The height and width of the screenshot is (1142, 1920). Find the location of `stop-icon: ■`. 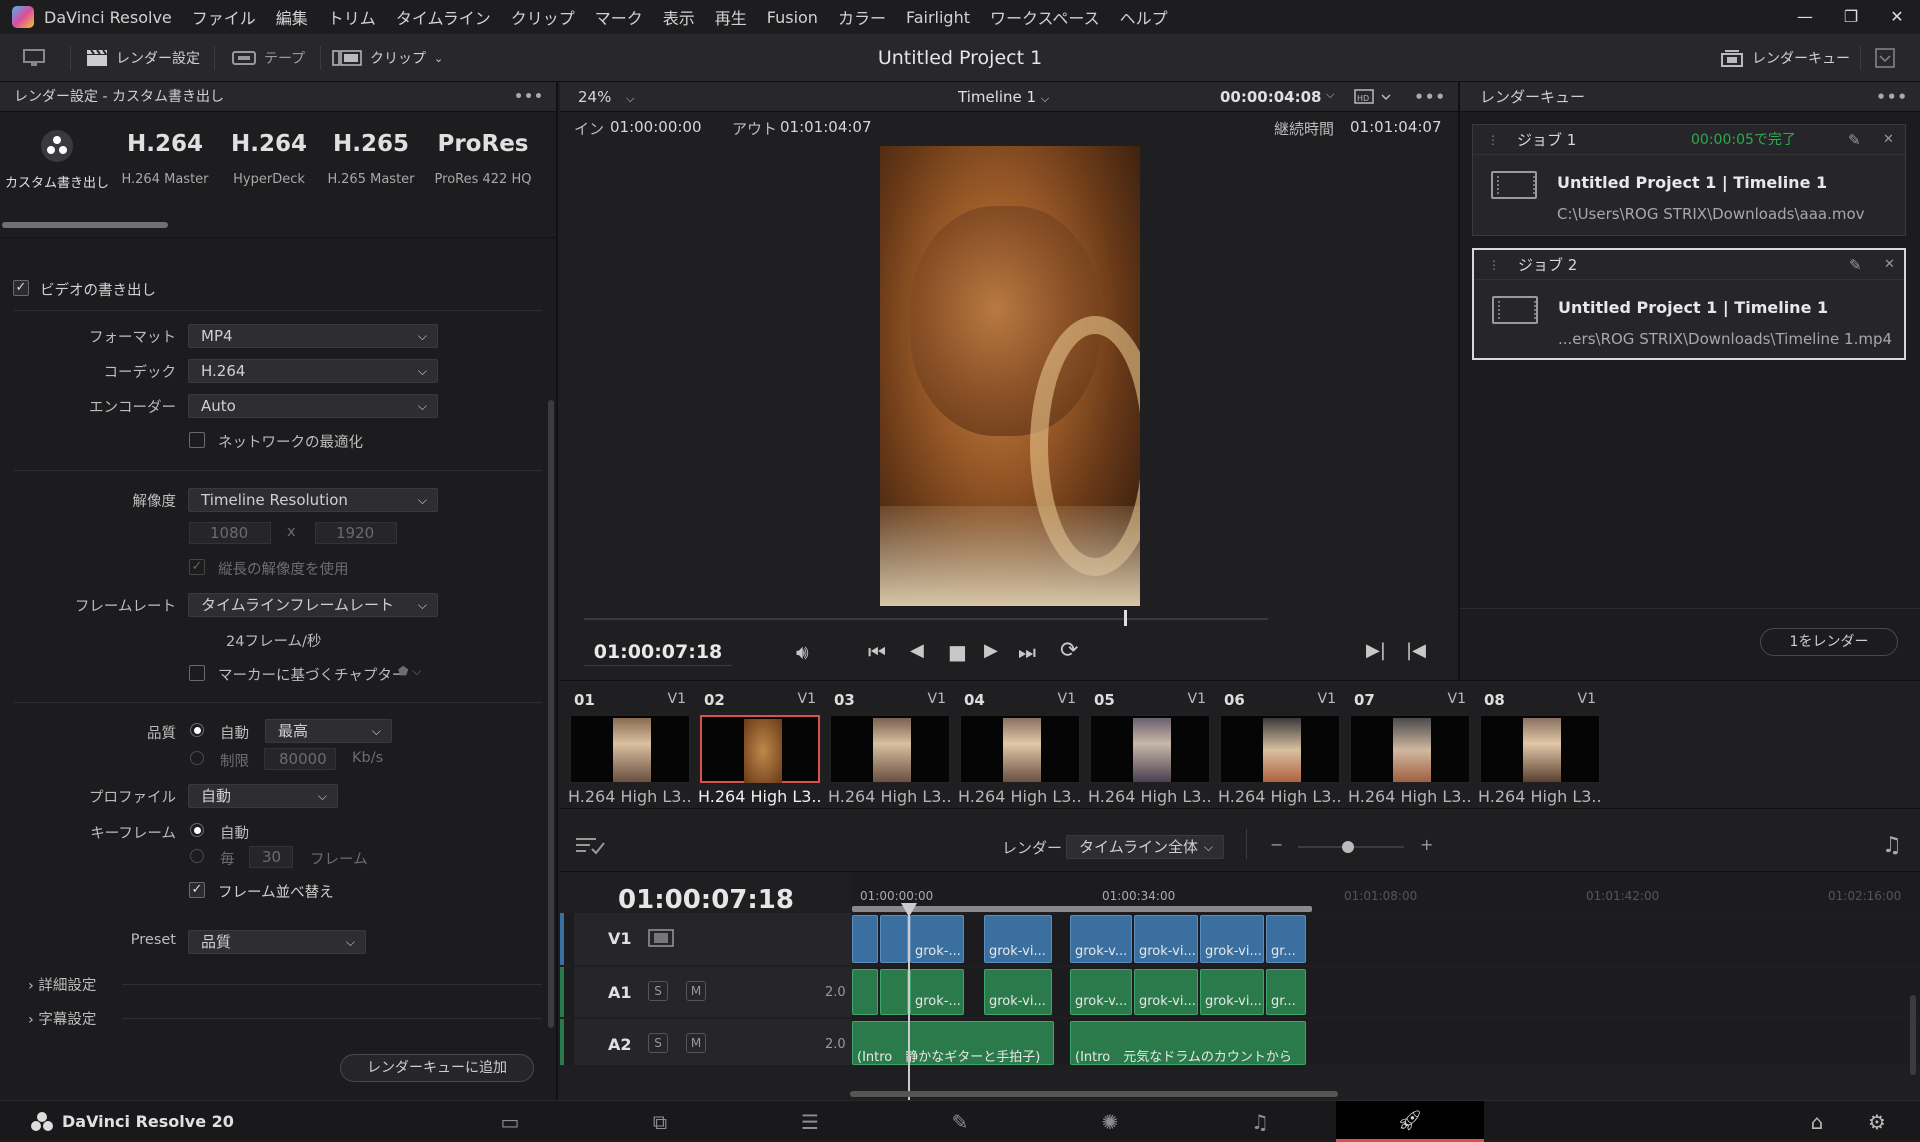

stop-icon: ■ is located at coordinates (957, 652).